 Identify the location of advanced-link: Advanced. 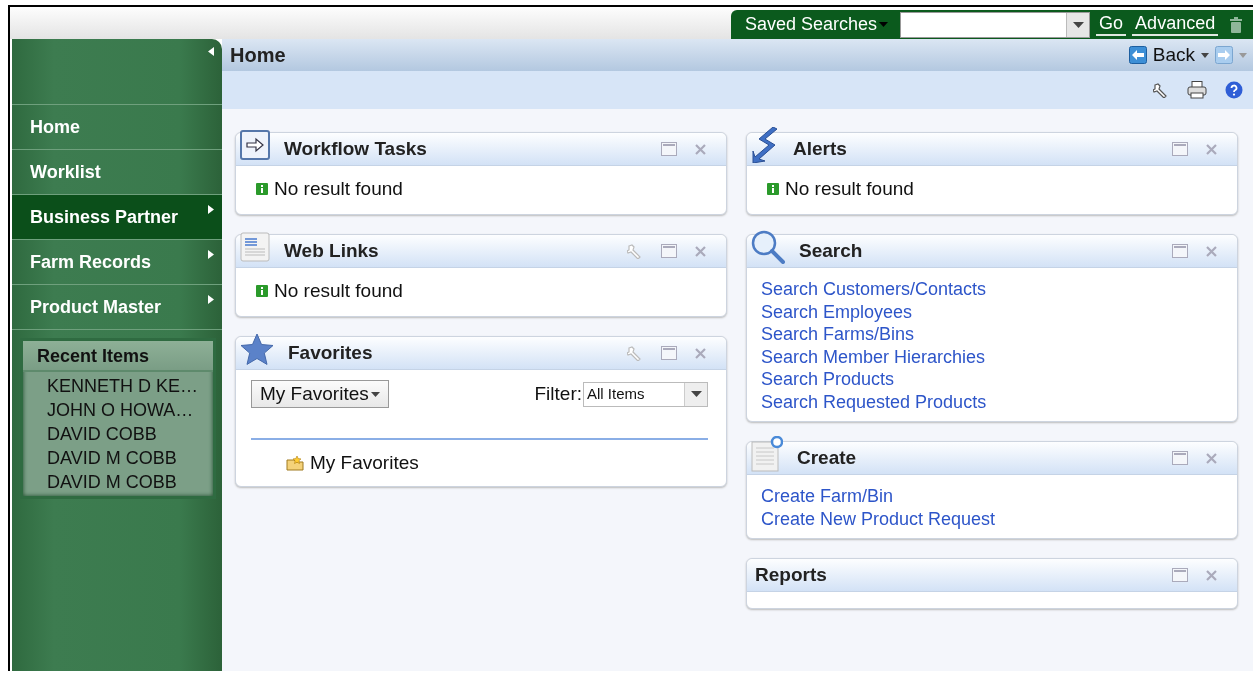
(1175, 24).